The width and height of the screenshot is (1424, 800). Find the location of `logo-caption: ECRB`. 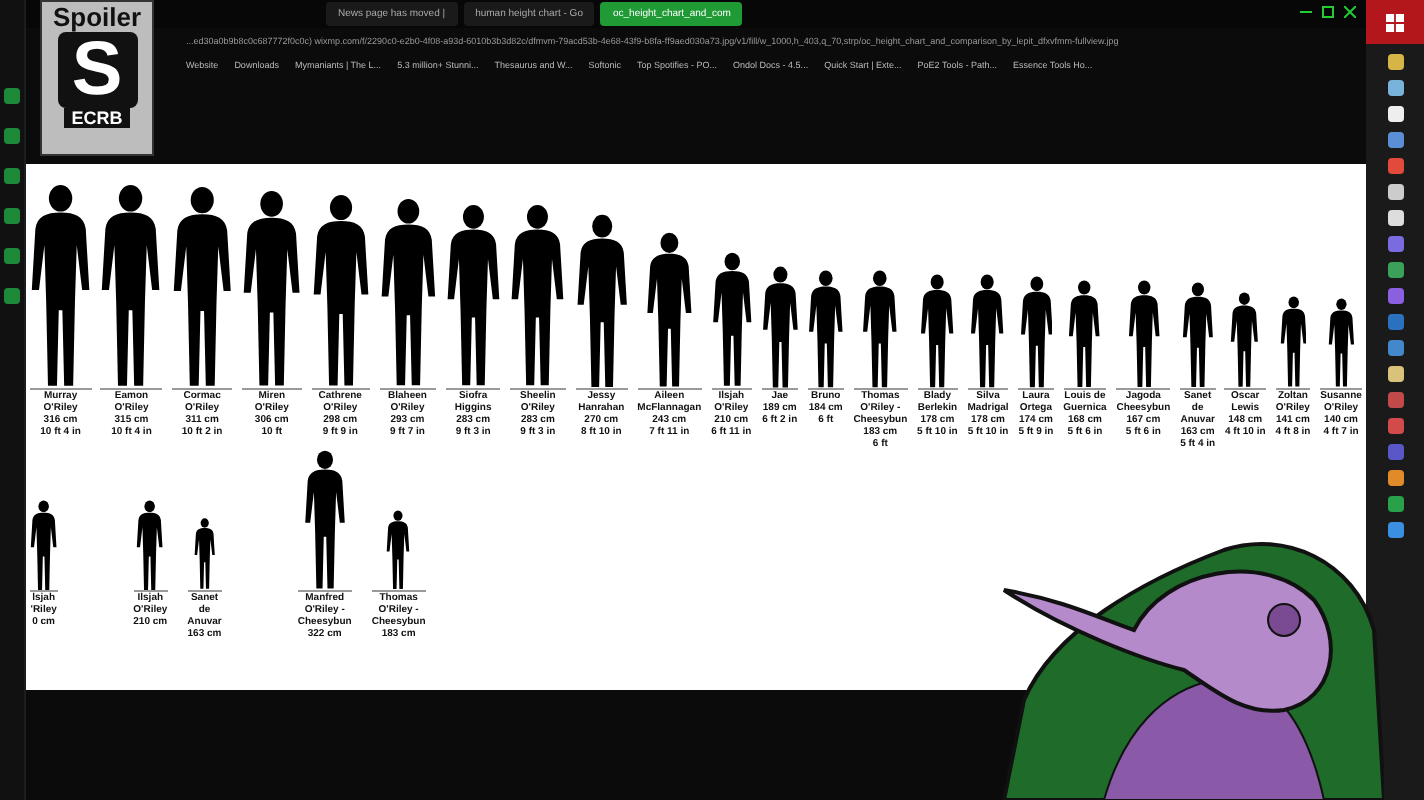

logo-caption: ECRB is located at coordinates (97, 118).